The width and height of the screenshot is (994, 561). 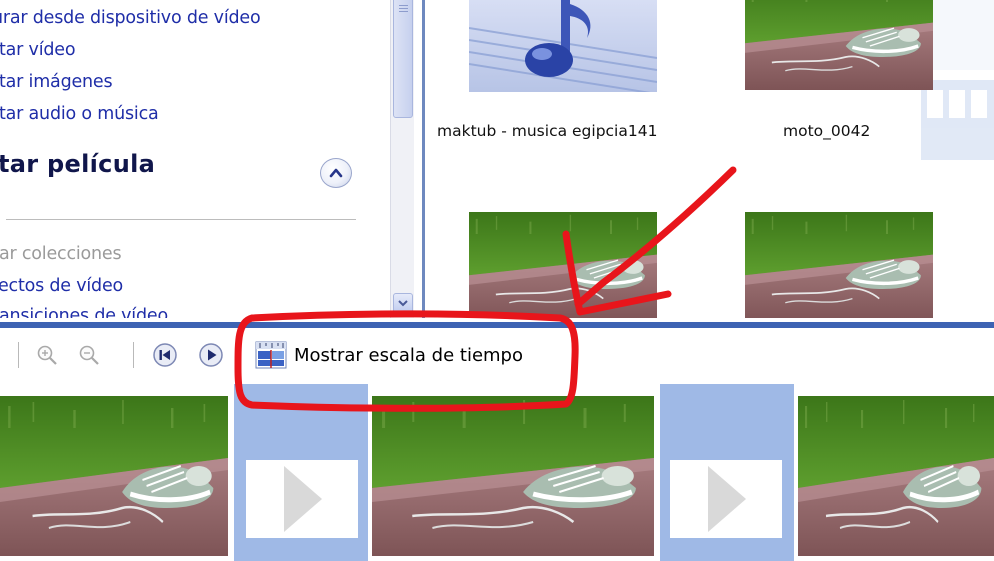 I want to click on show-timeline-button: Mostrar escala de tiempo, so click(x=388, y=355).